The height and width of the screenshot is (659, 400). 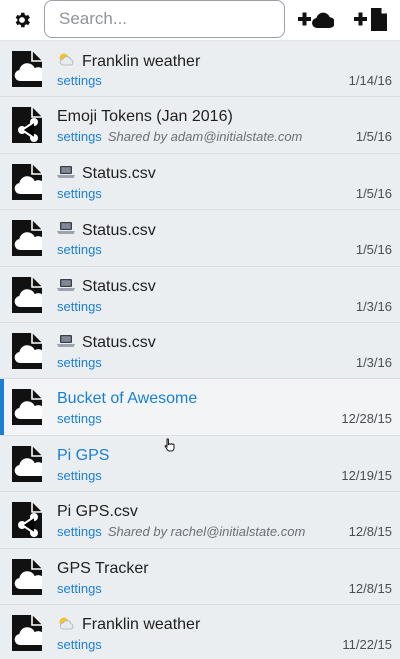 What do you see at coordinates (366, 419) in the screenshot?
I see `item-date: 12/28/15` at bounding box center [366, 419].